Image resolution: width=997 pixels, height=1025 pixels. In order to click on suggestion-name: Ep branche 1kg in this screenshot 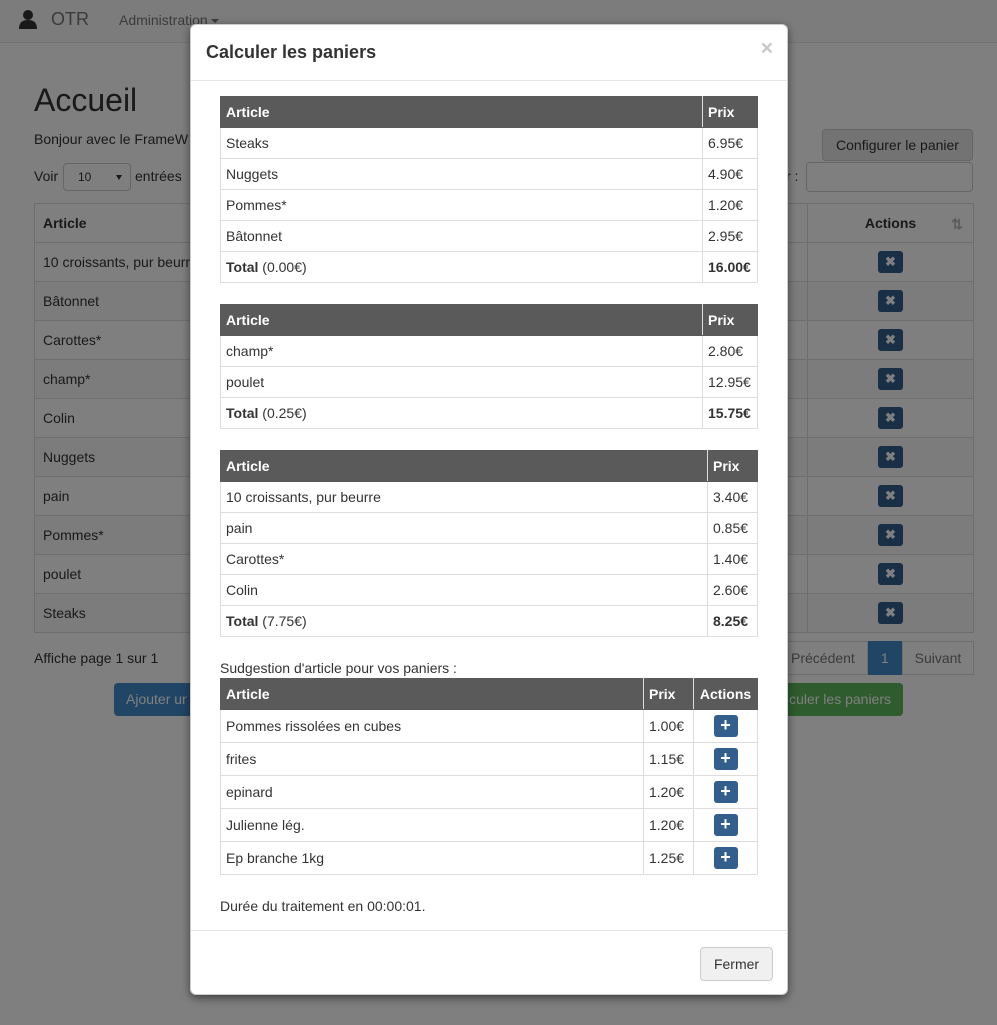, I will do `click(432, 858)`.